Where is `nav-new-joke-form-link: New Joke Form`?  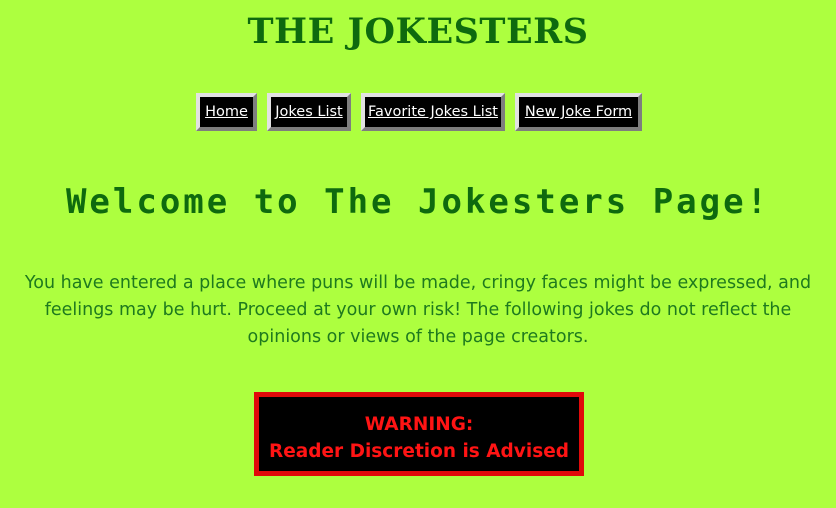 nav-new-joke-form-link: New Joke Form is located at coordinates (578, 112).